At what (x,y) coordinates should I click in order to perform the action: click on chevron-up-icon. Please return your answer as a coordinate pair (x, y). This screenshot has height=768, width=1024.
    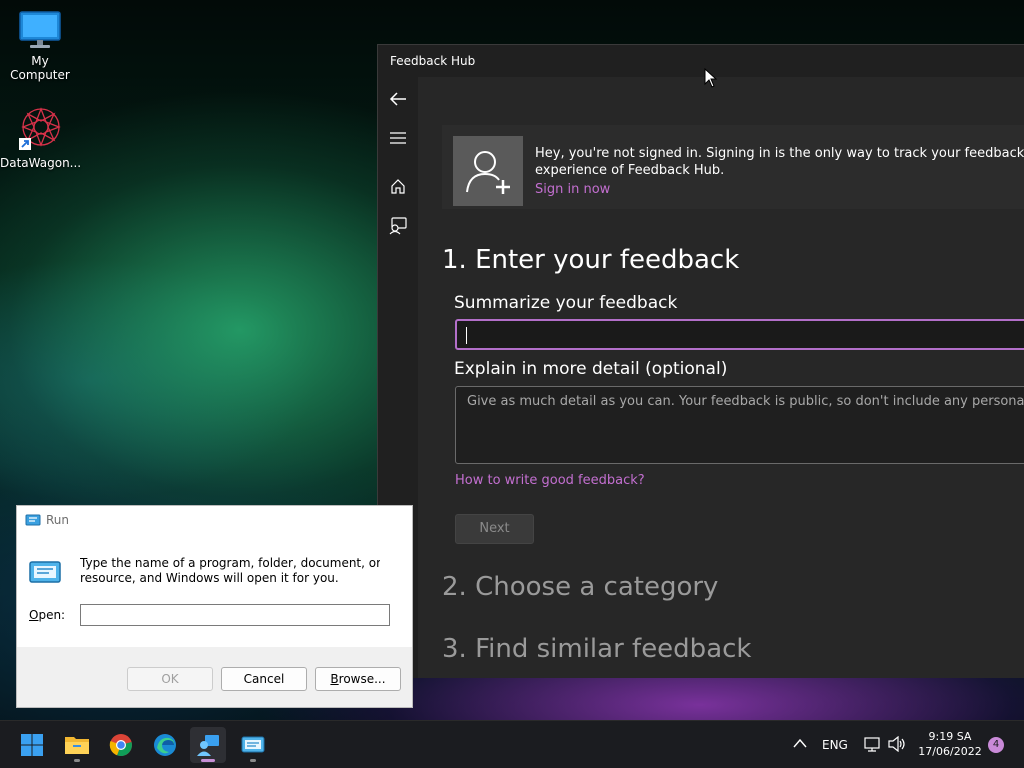
    Looking at the image, I should click on (800, 743).